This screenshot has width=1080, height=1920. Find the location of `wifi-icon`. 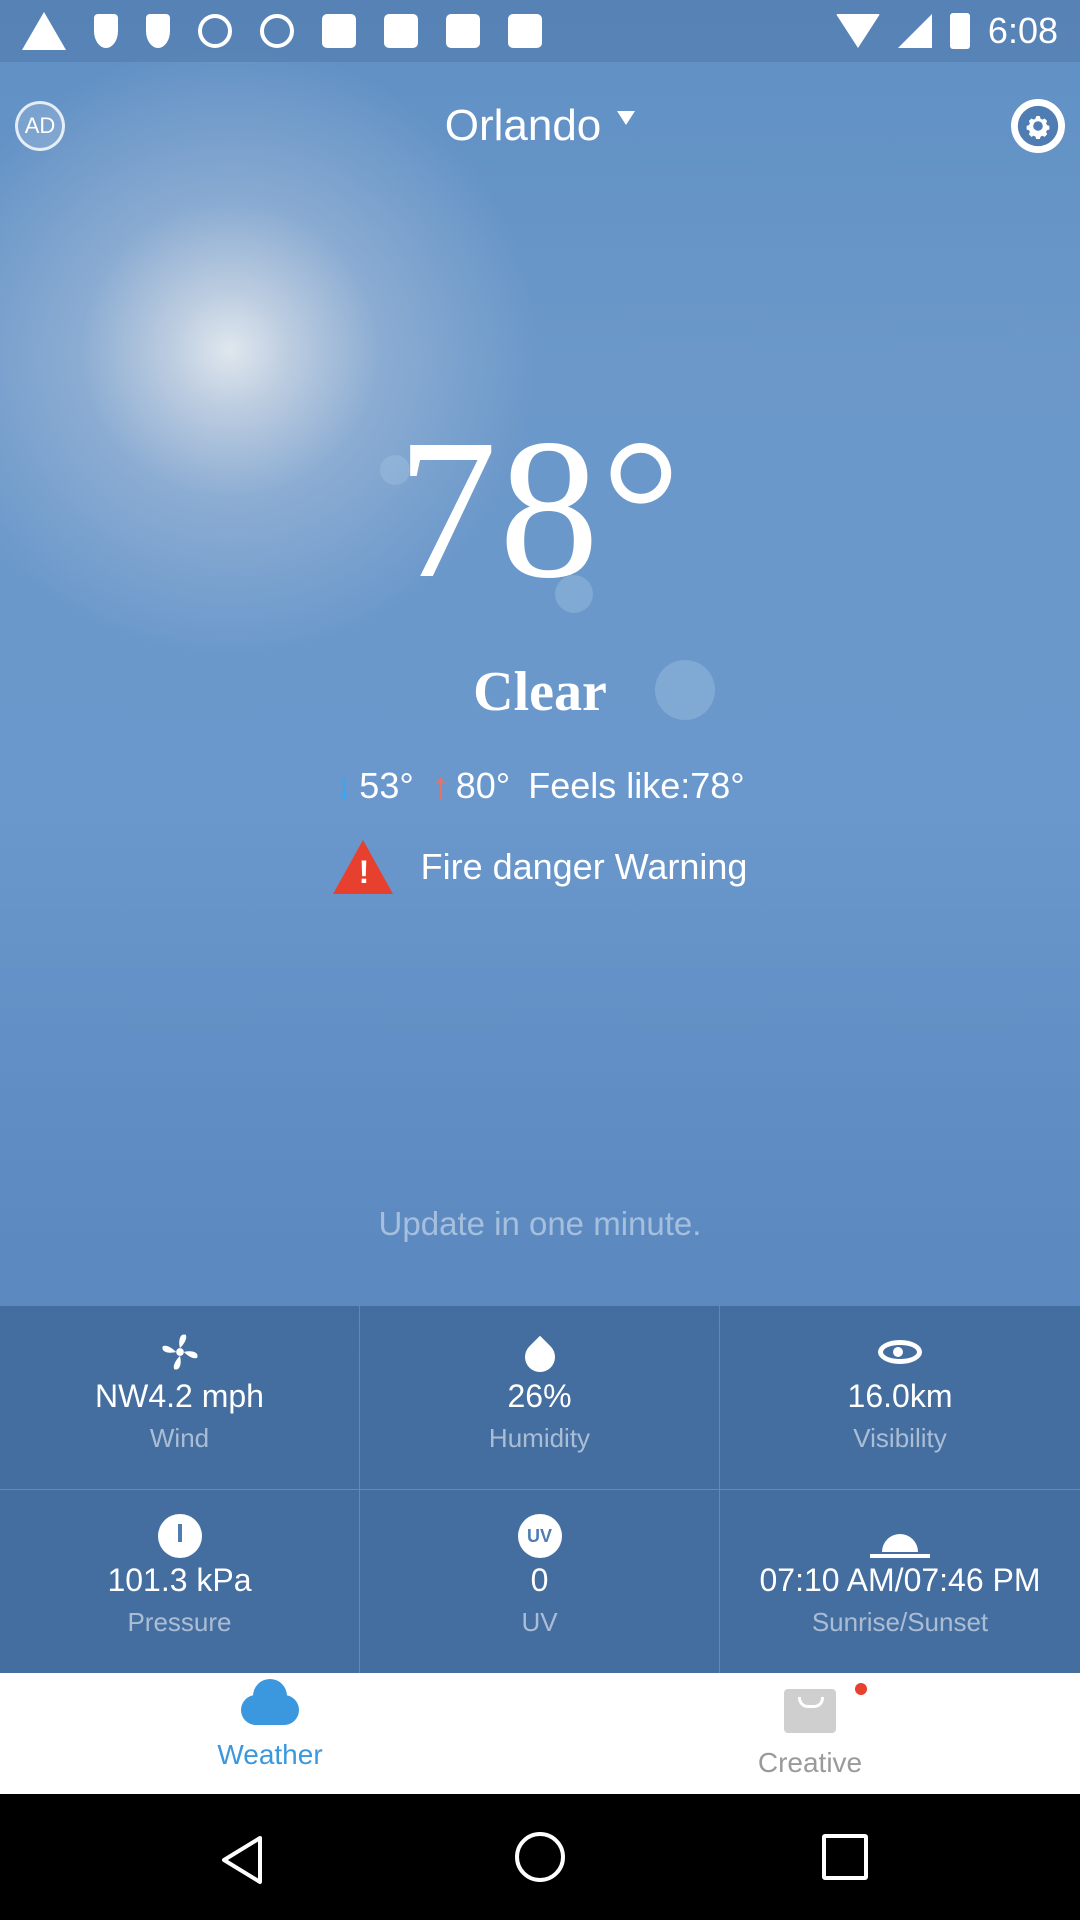

wifi-icon is located at coordinates (857, 31).